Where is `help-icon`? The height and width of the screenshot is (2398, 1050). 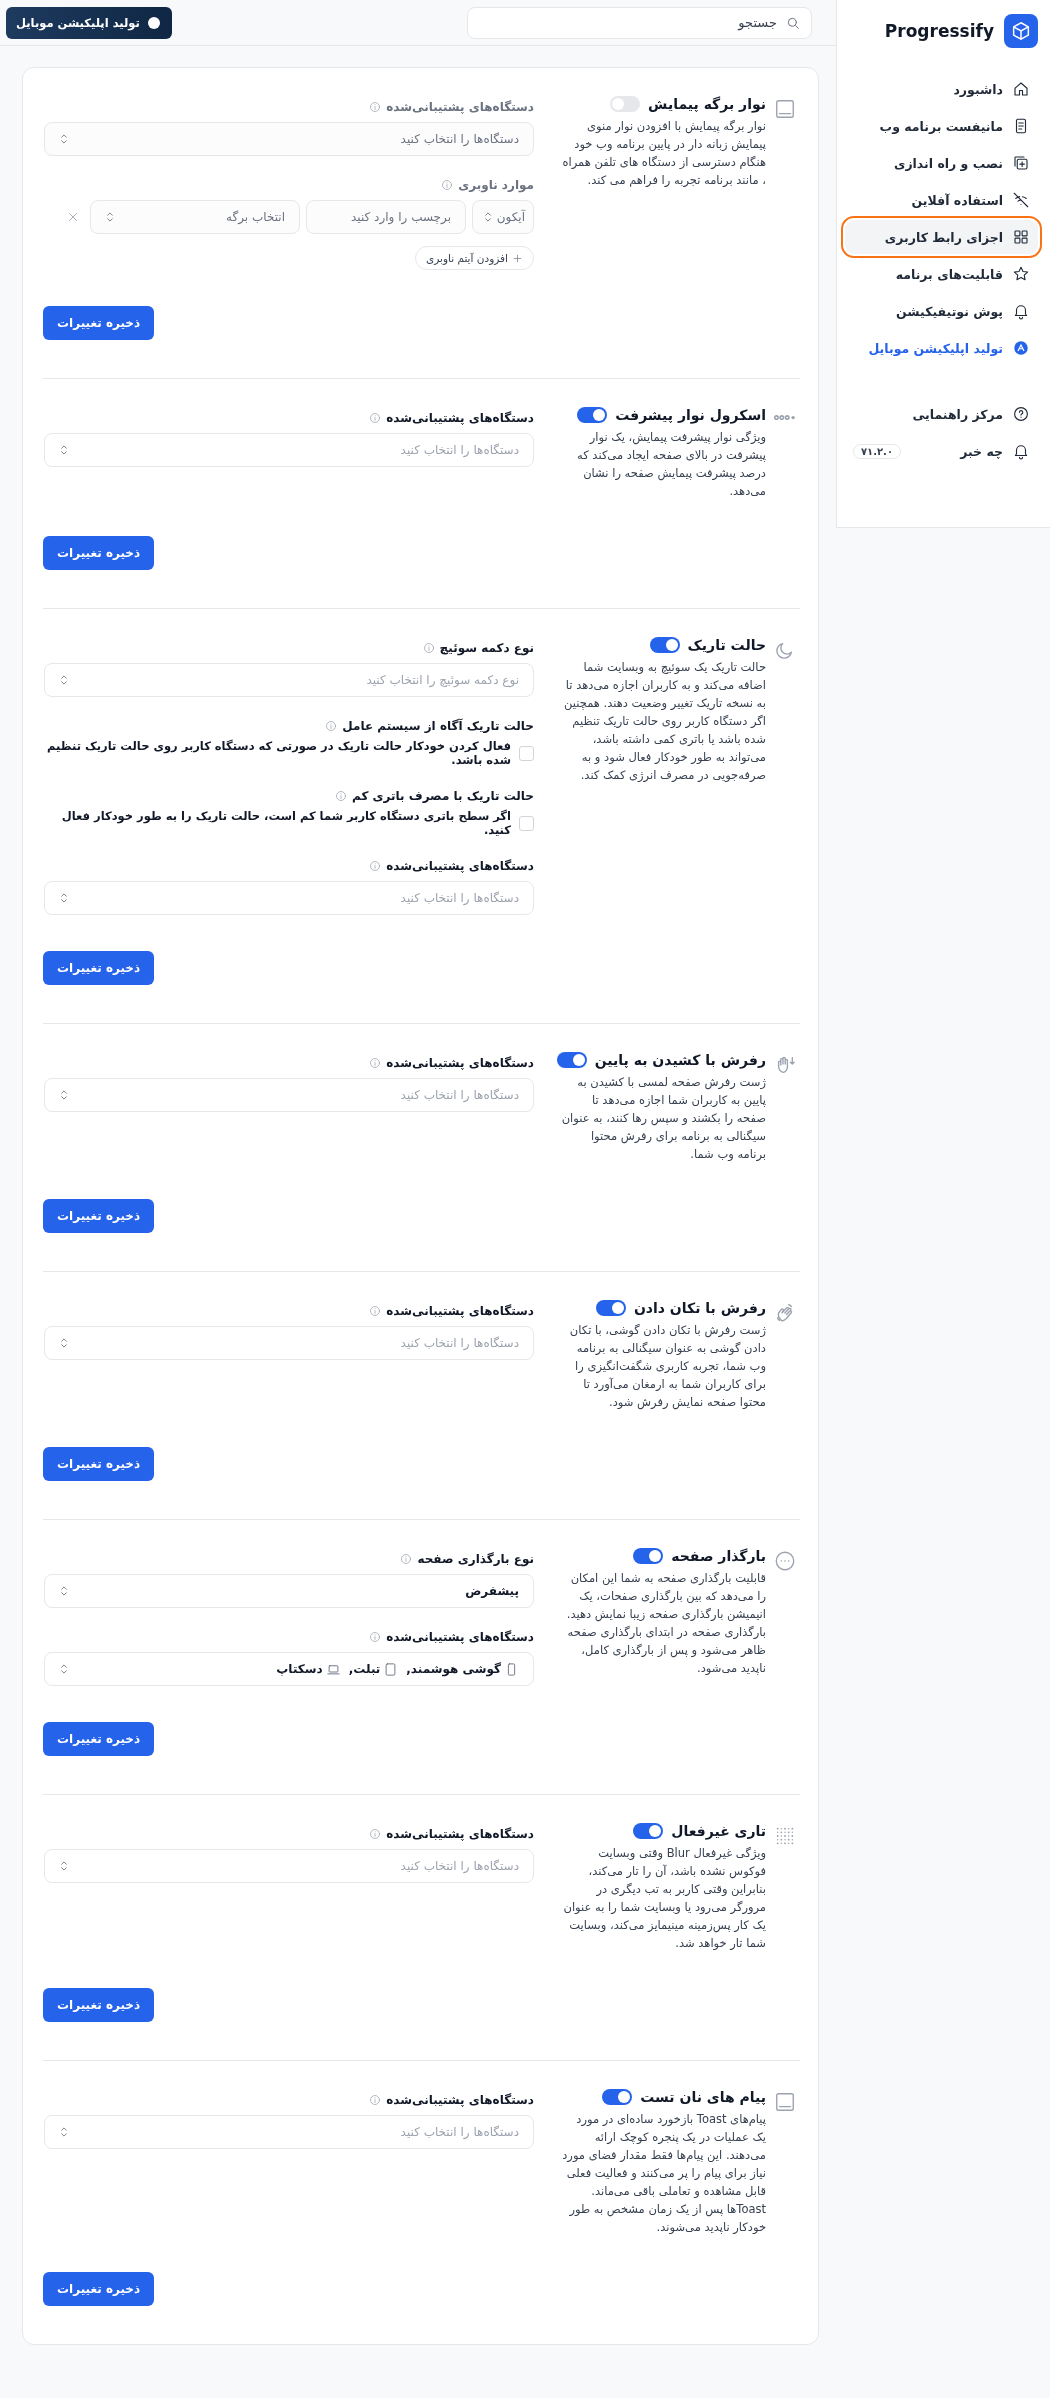
help-icon is located at coordinates (1021, 414).